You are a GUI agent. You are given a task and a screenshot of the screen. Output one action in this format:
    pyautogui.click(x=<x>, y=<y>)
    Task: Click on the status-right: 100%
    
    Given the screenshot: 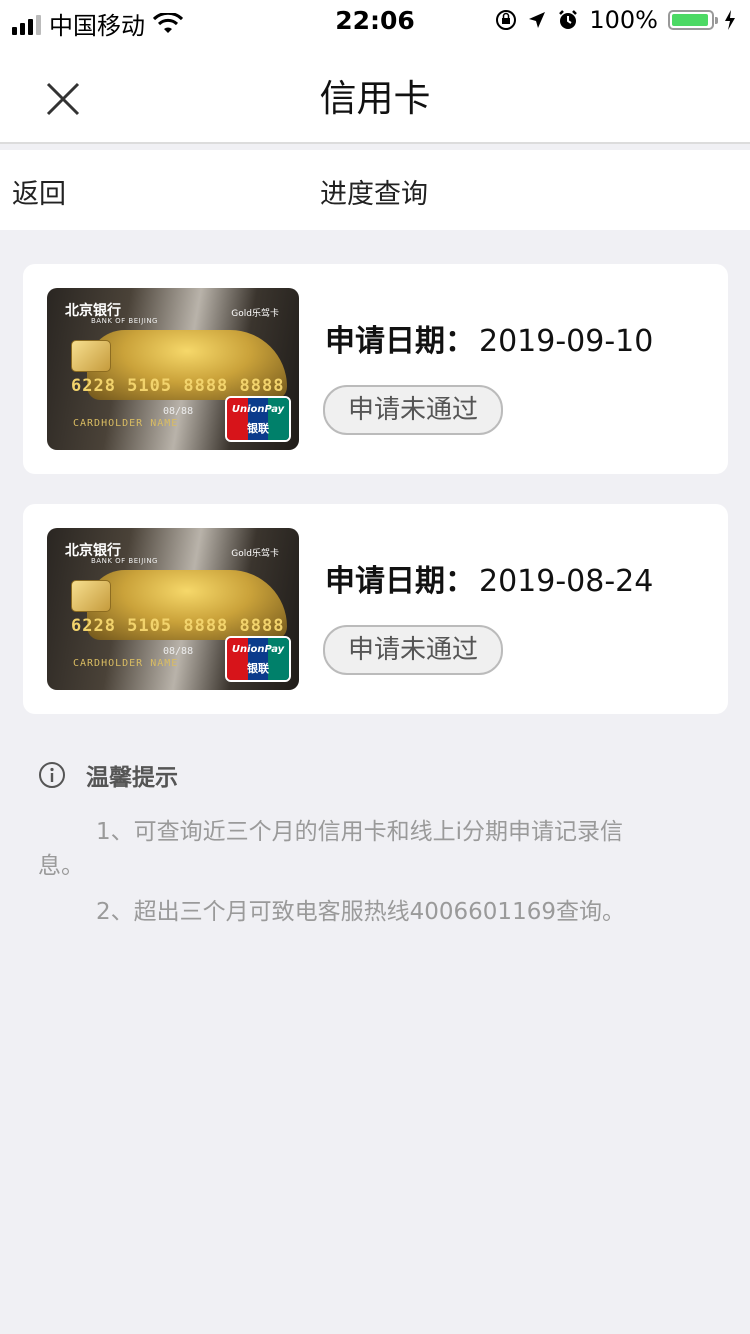 What is the action you would take?
    pyautogui.click(x=615, y=20)
    